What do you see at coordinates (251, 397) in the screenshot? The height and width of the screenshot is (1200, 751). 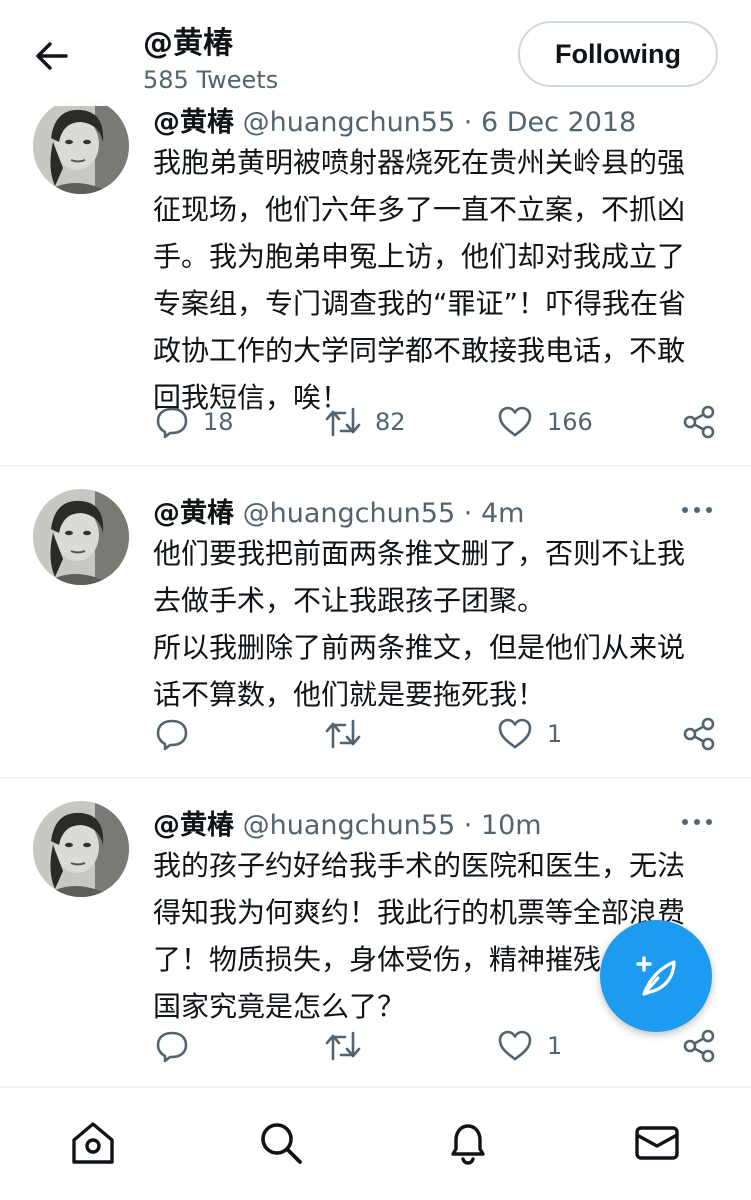 I see `tweet-text-line: 回我短信，唉！` at bounding box center [251, 397].